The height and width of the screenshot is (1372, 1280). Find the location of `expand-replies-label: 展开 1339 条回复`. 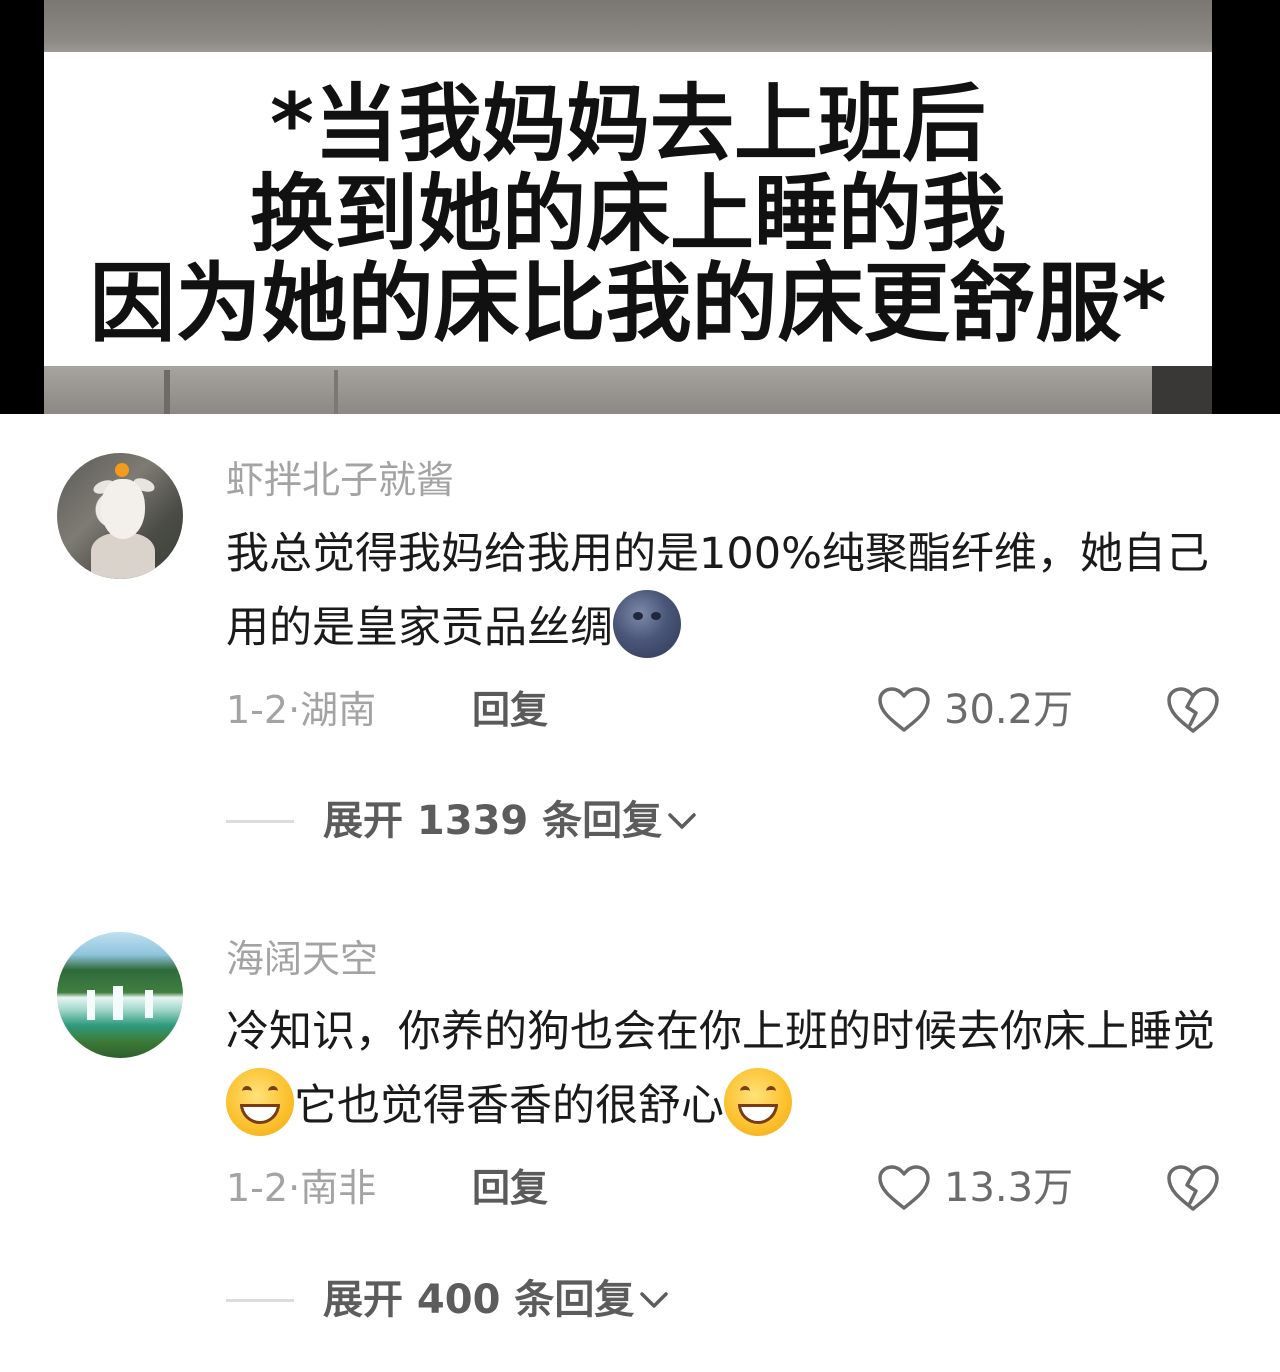

expand-replies-label: 展开 1339 条回复 is located at coordinates (493, 821).